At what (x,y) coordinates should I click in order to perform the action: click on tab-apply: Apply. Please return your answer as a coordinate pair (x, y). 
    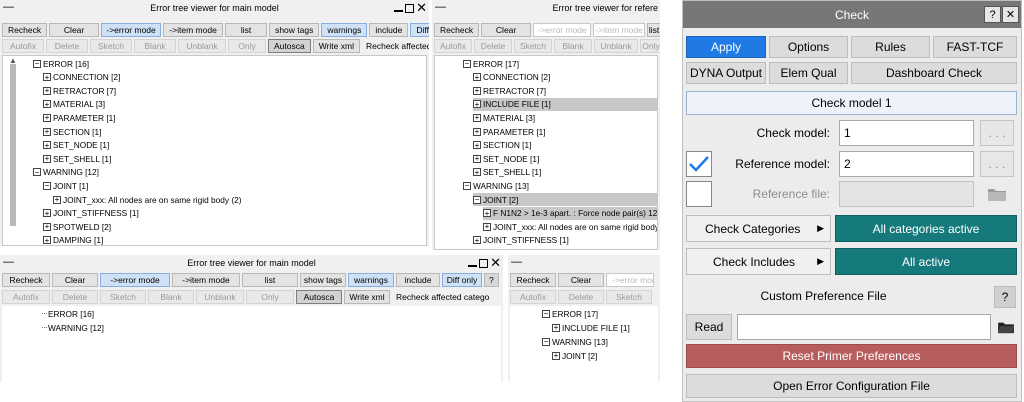
    Looking at the image, I should click on (726, 47).